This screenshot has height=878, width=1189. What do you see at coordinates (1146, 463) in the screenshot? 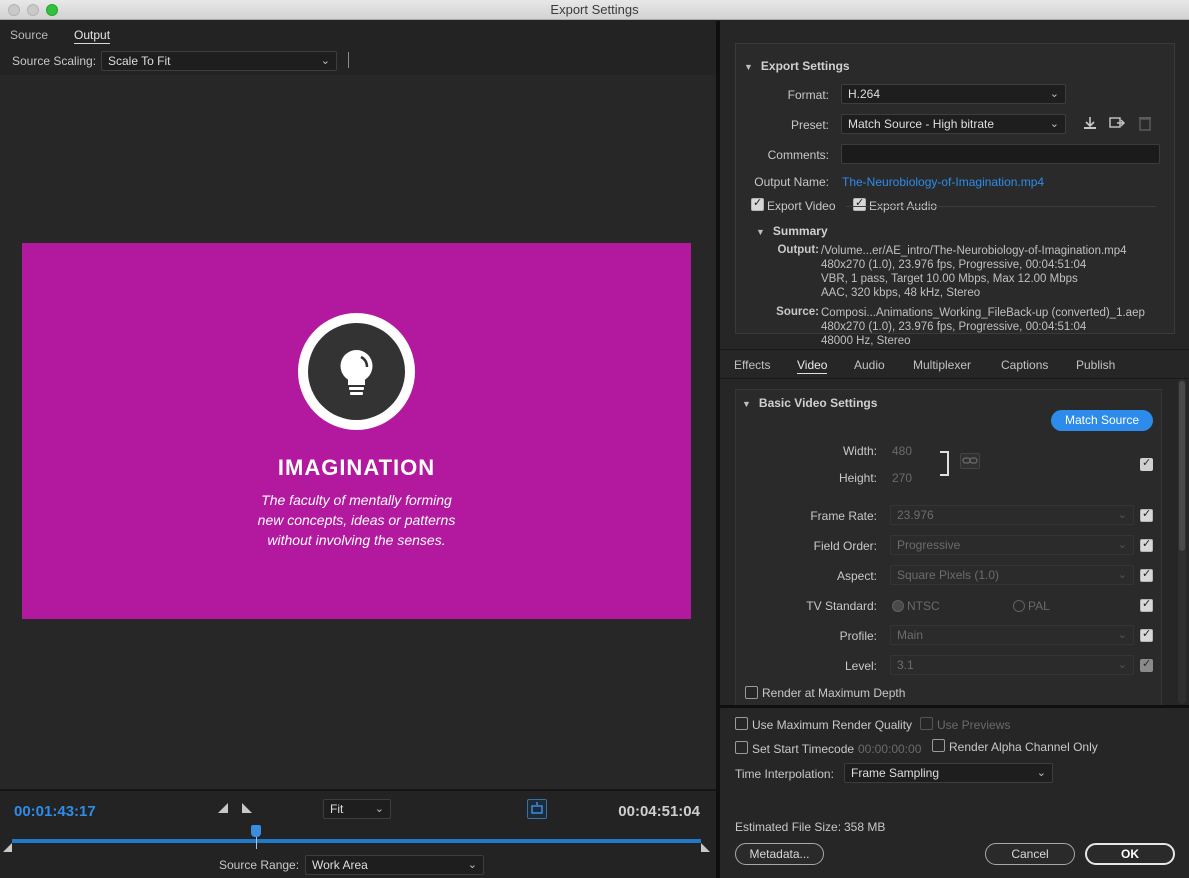
I see `match-dimensions-checkbox` at bounding box center [1146, 463].